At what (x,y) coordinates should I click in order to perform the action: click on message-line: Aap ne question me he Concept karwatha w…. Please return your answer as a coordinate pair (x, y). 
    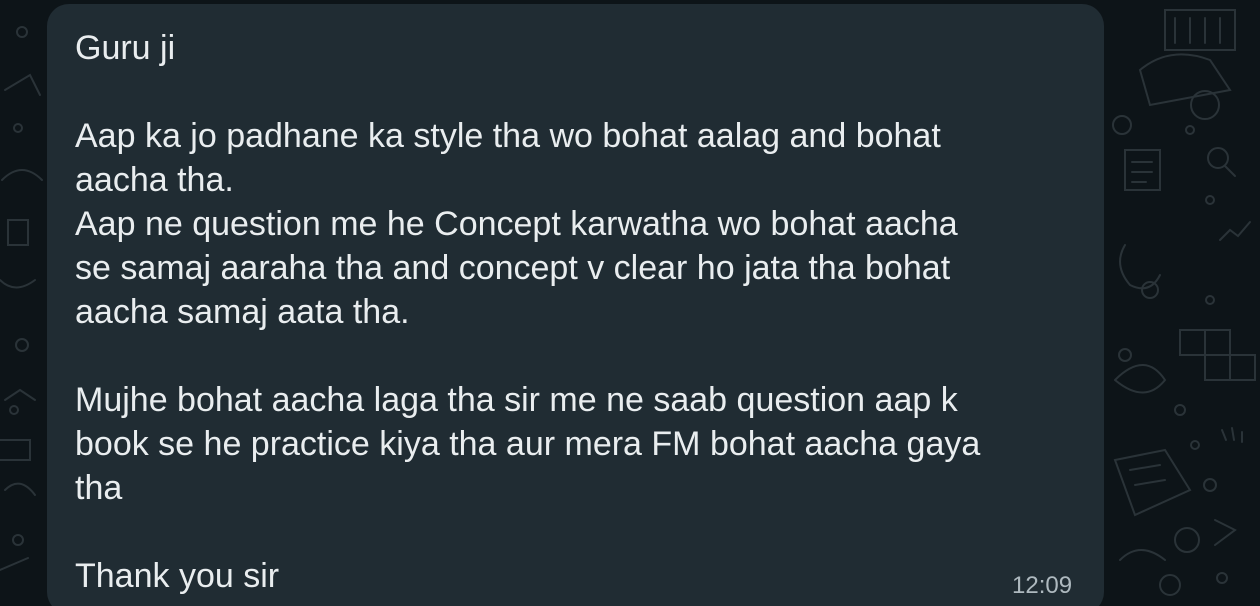
    Looking at the image, I should click on (516, 224).